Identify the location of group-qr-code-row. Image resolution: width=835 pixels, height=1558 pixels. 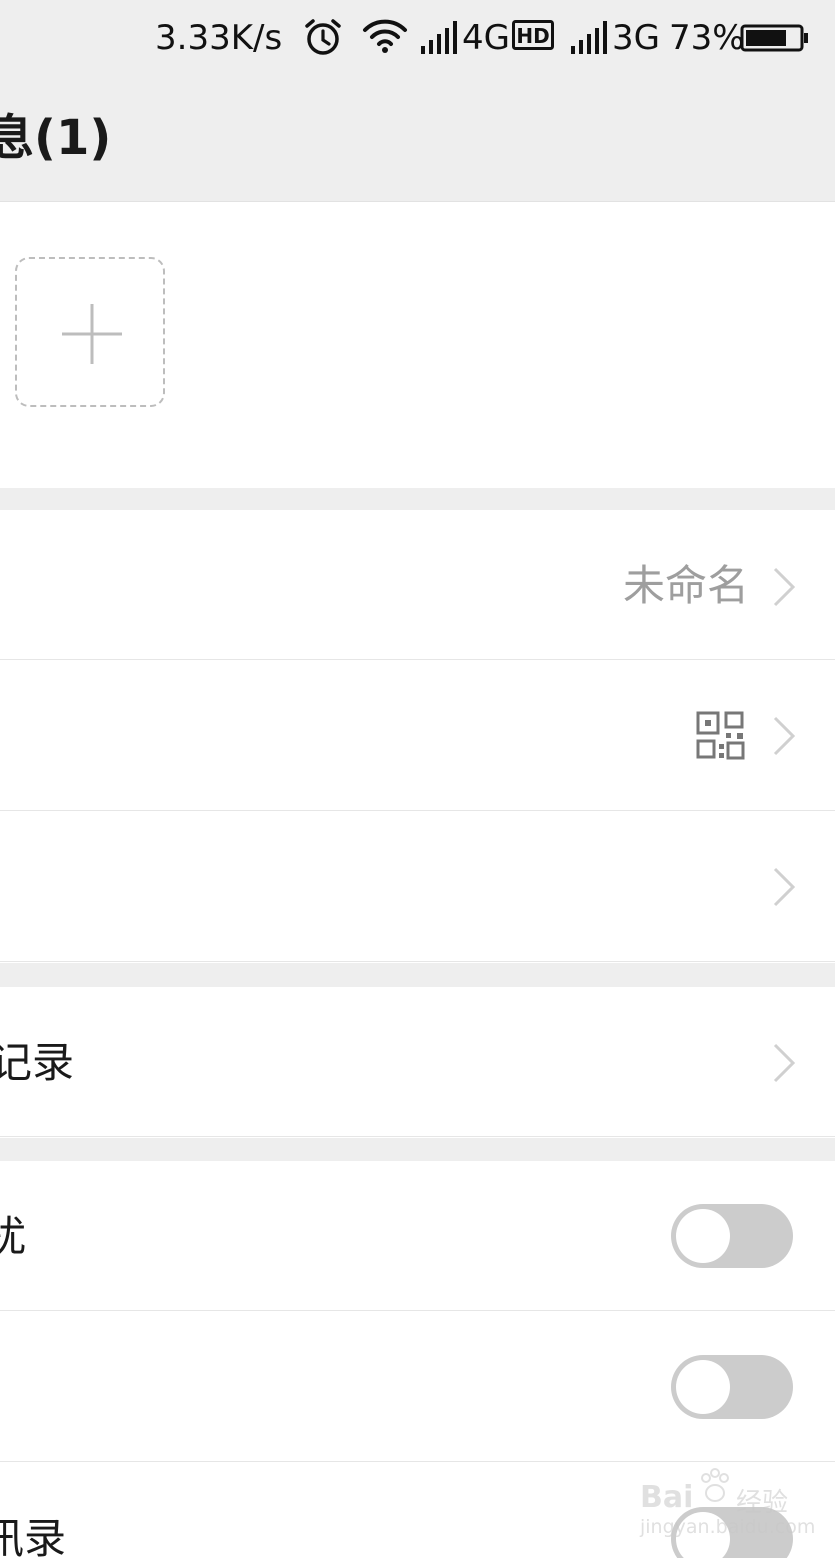
(417, 736).